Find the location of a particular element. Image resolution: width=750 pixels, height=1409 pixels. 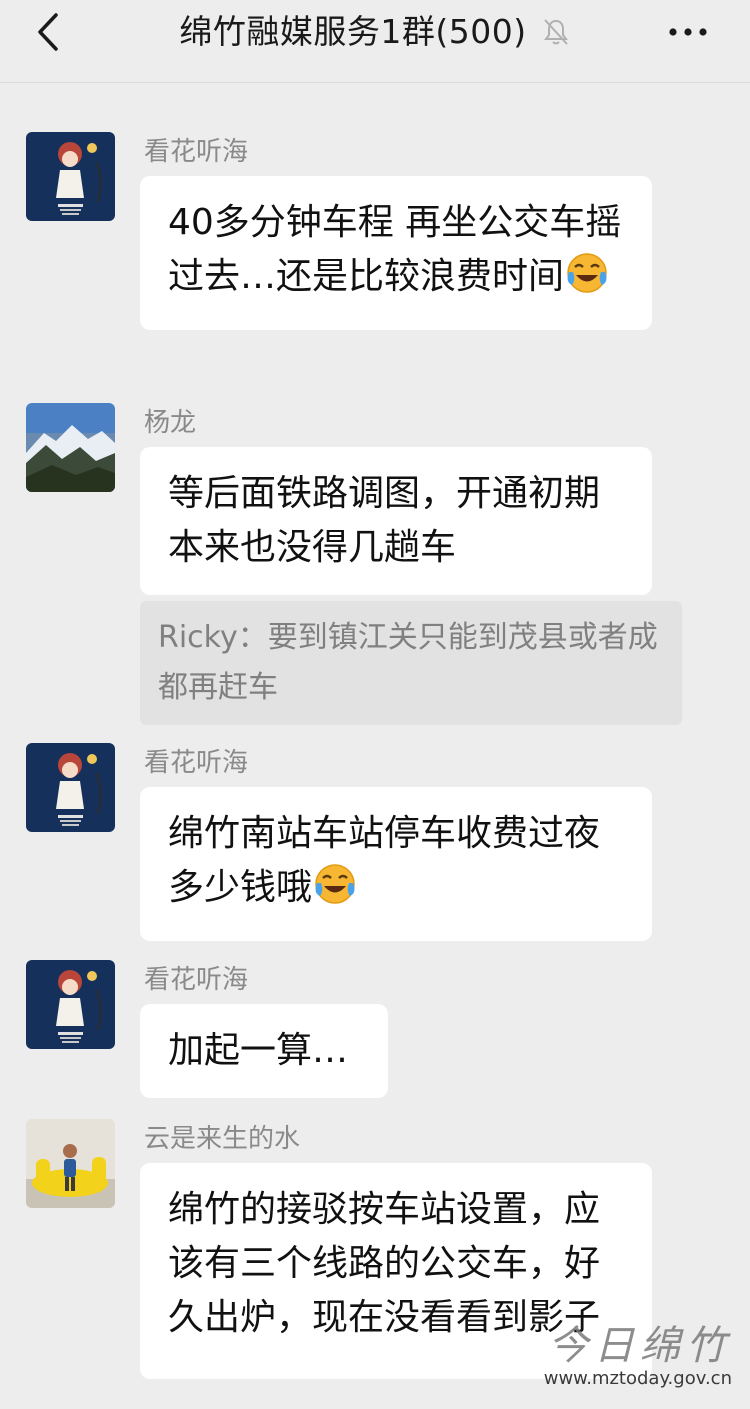

watermark: 今日绵竹 www.mztoday.gov.cn is located at coordinates (638, 1357).